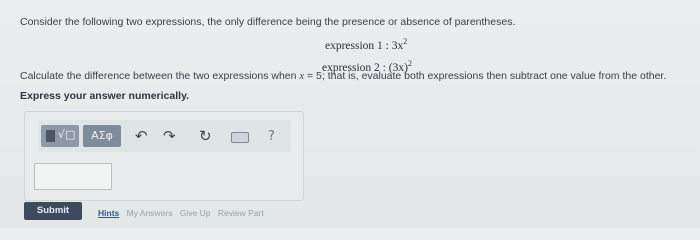 This screenshot has width=700, height=240. I want to click on redo-icon: ↷, so click(169, 136).